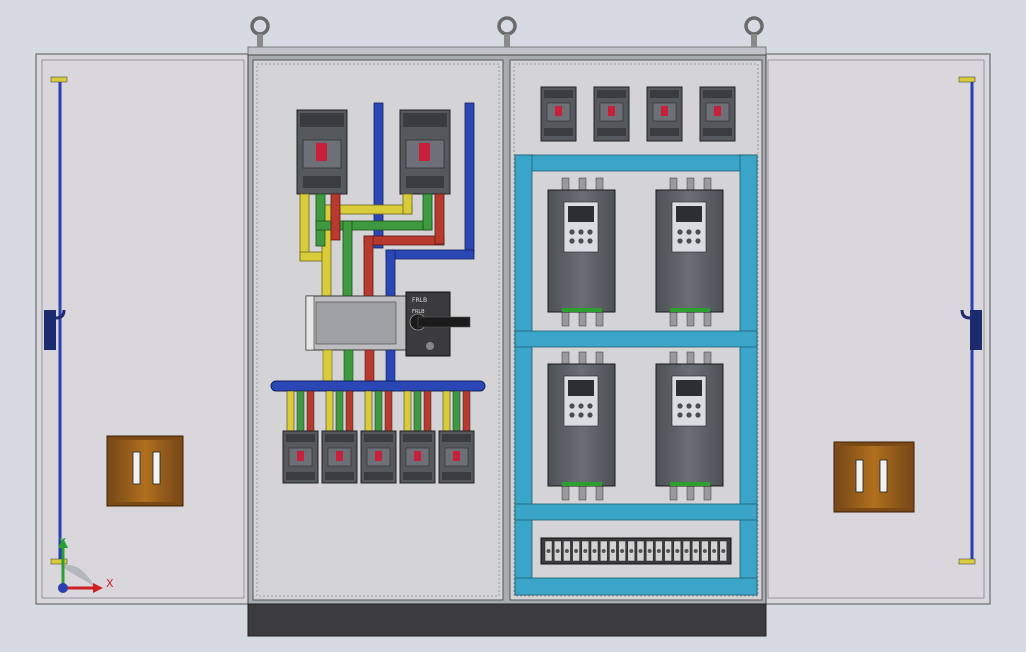 This screenshot has width=1026, height=652. Describe the element at coordinates (62, 542) in the screenshot. I see `y-axis-label: Y` at that location.